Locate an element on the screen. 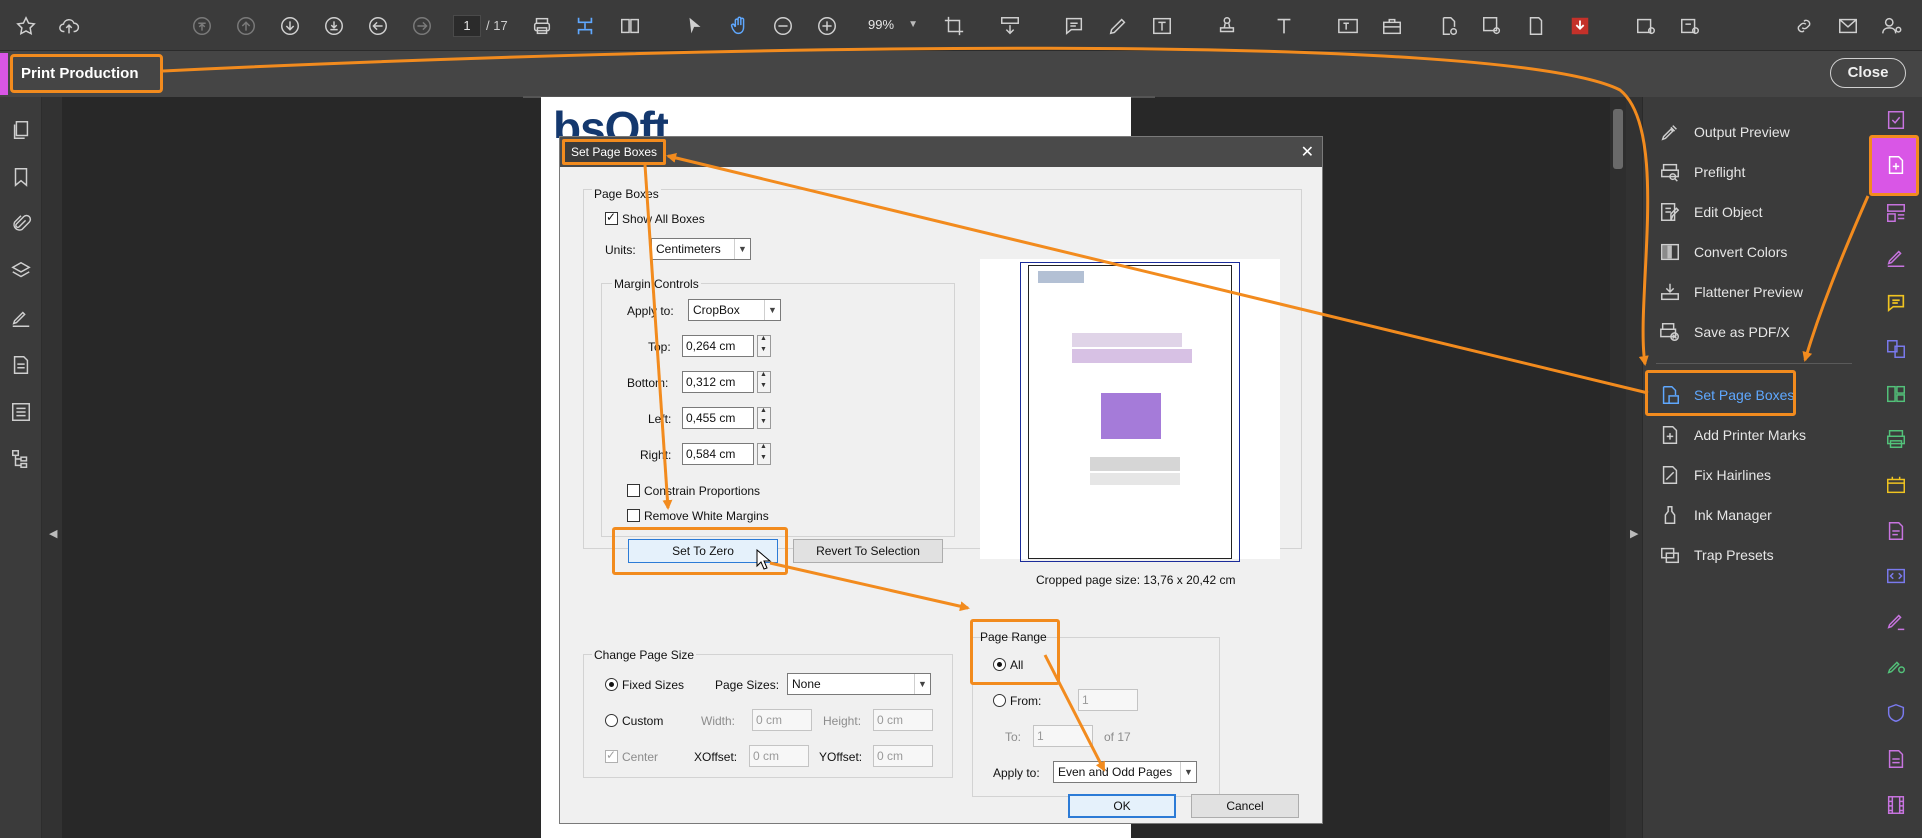 The width and height of the screenshot is (1922, 838). last-page-icon is located at coordinates (334, 26).